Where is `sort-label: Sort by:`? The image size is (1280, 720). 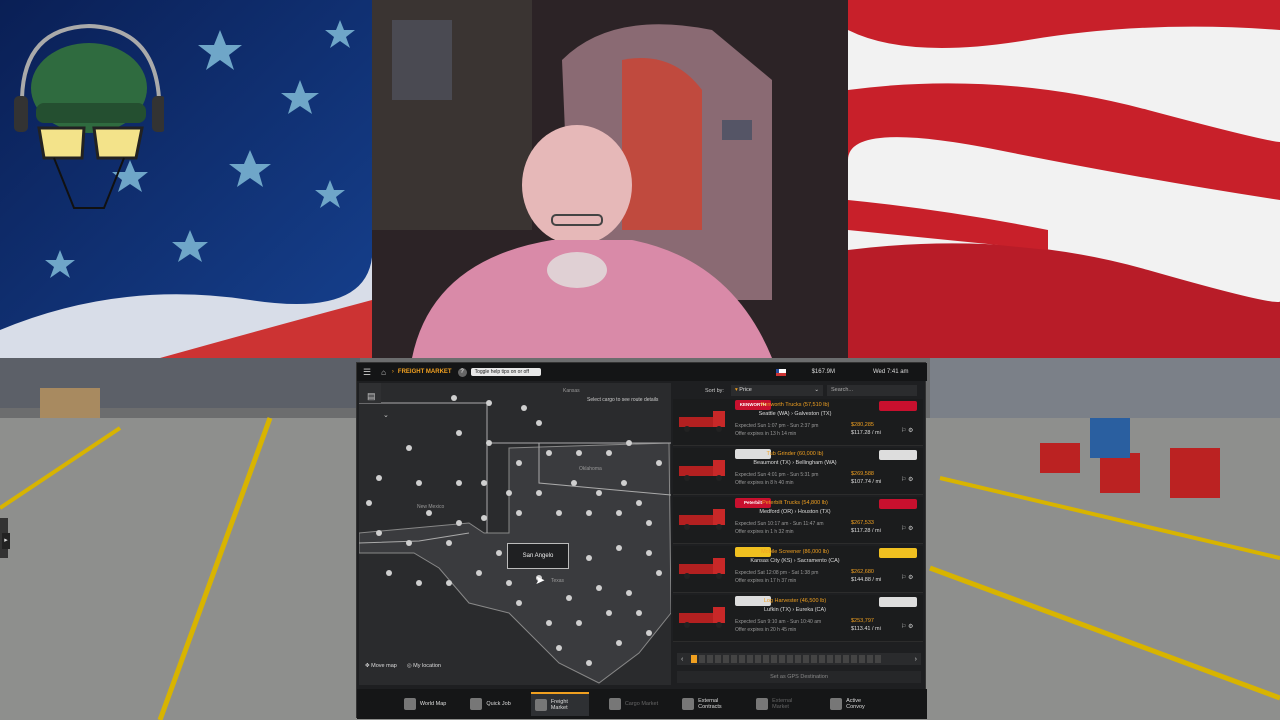
sort-label: Sort by: is located at coordinates (714, 391).